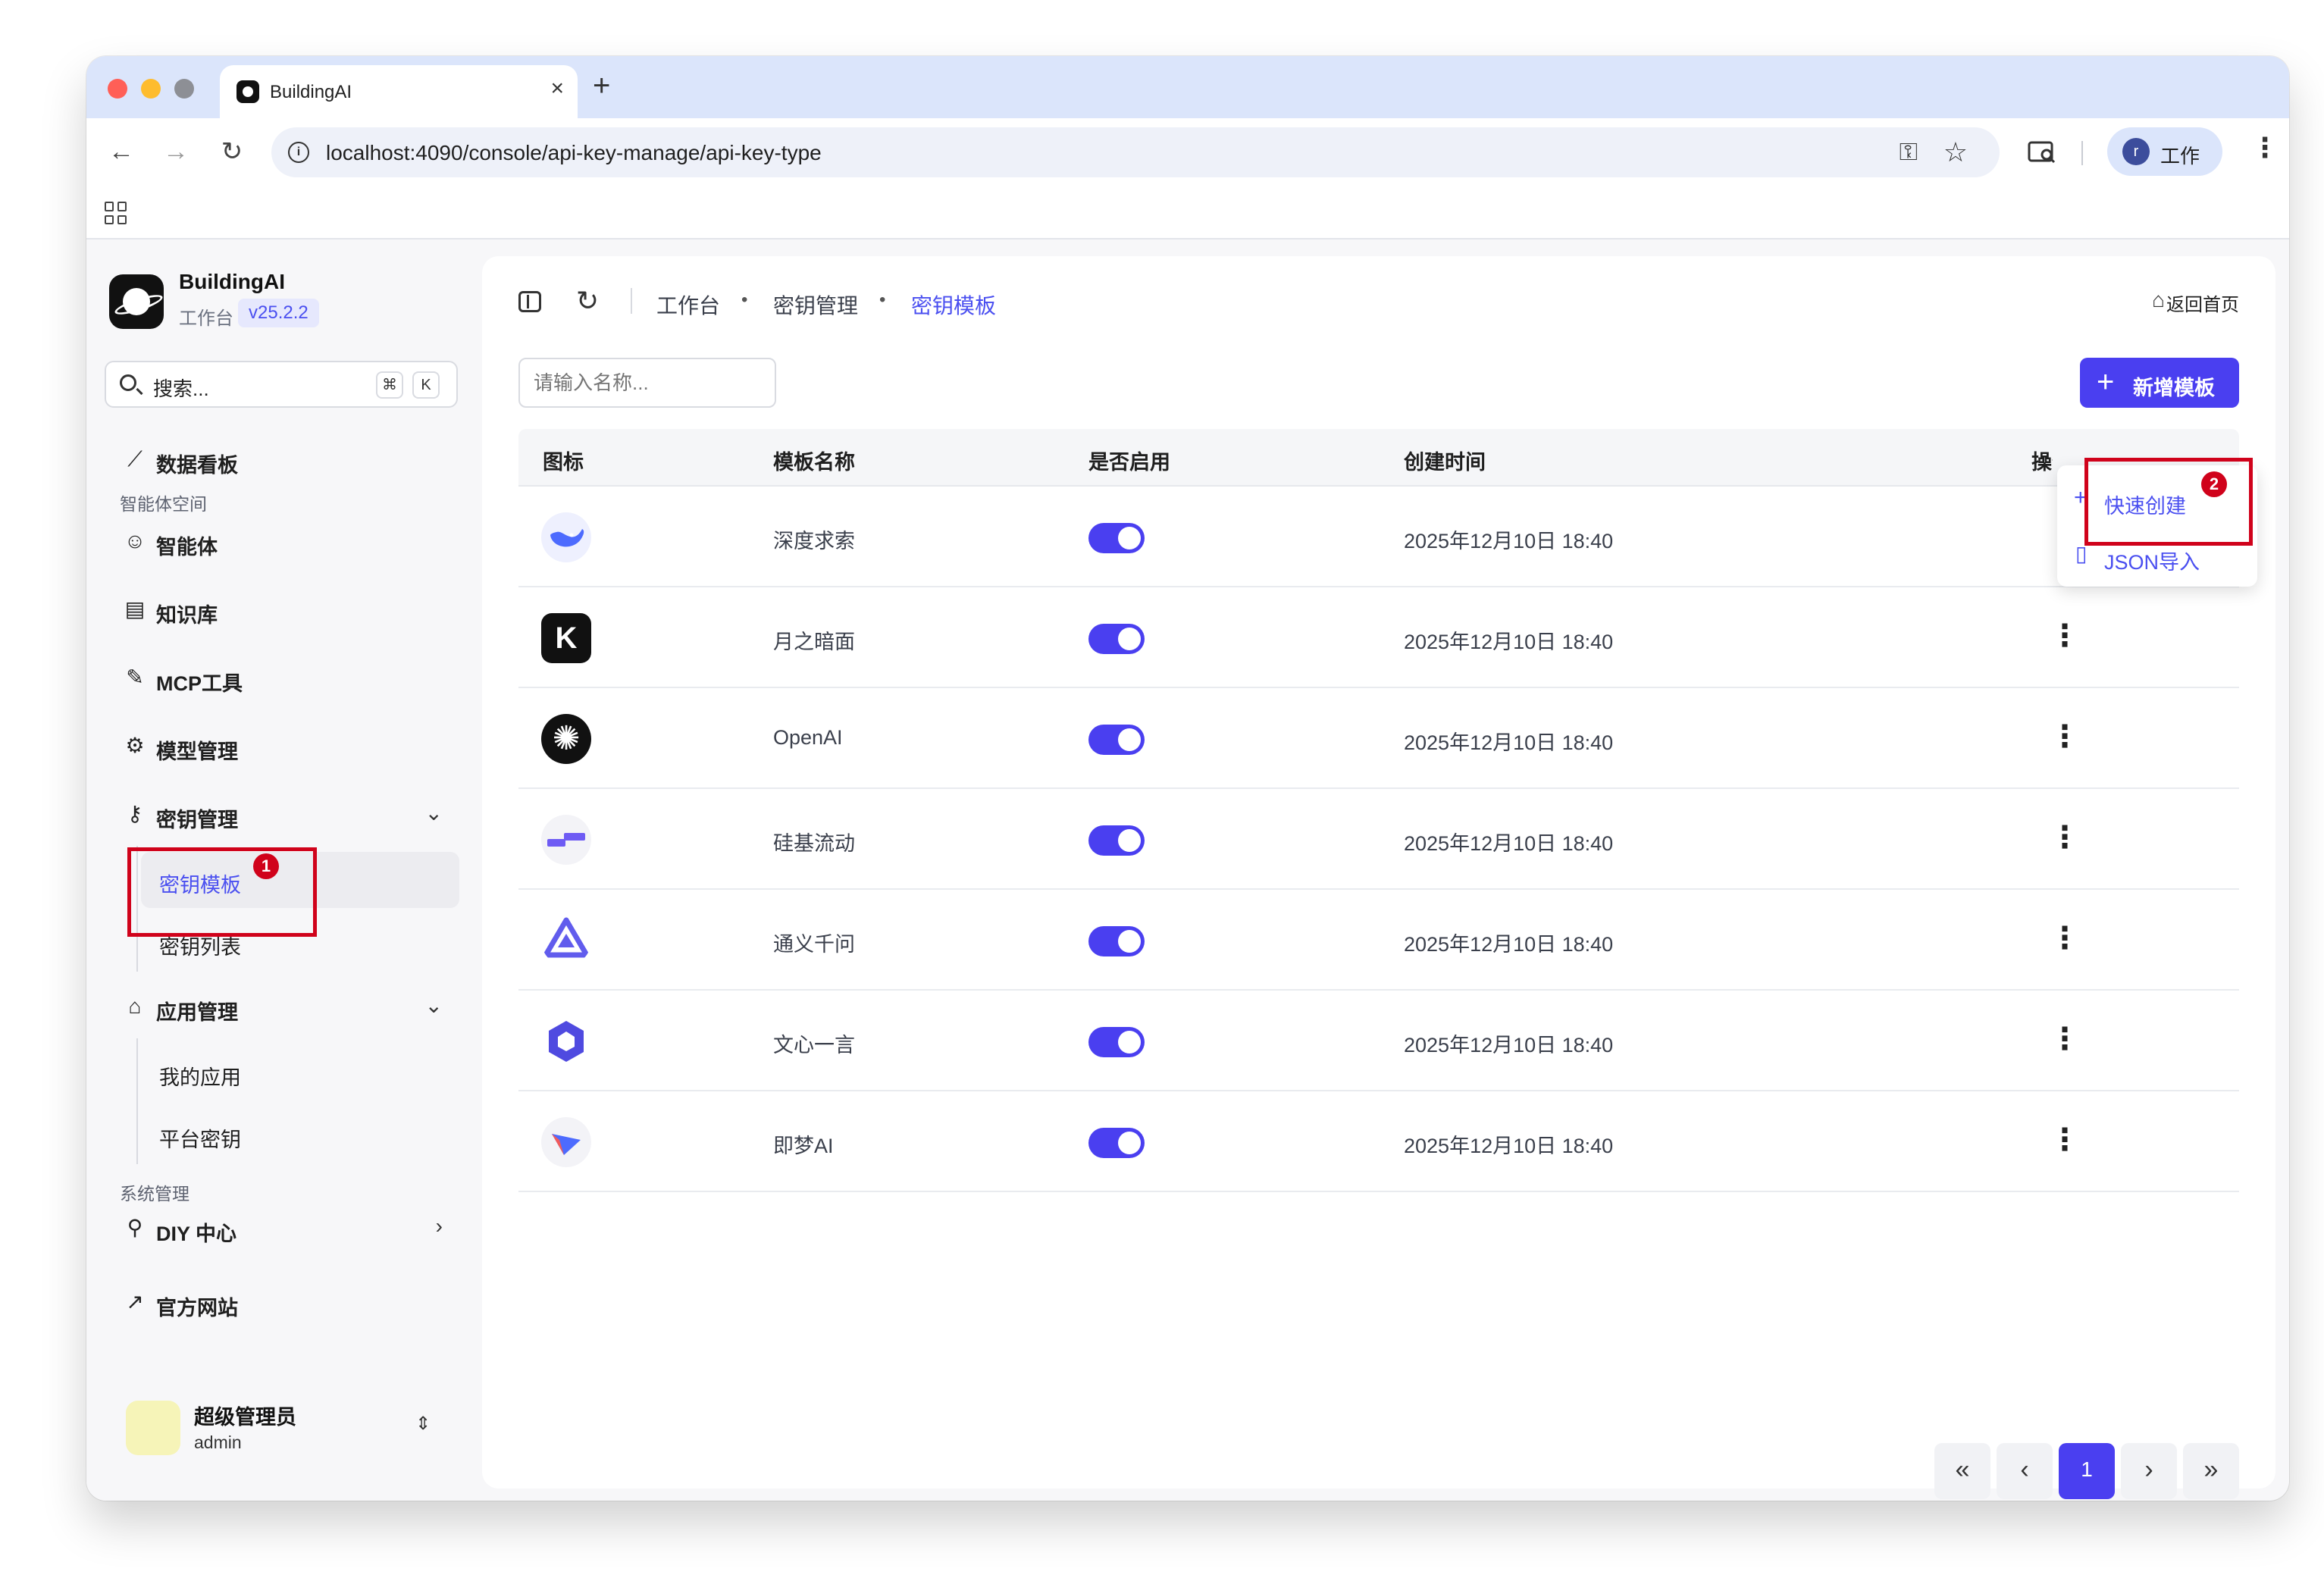 The image size is (2324, 1581). What do you see at coordinates (1378, 637) in the screenshot?
I see `table-row: K 月之暗面 2025年12月10日 18:40 ⋮` at bounding box center [1378, 637].